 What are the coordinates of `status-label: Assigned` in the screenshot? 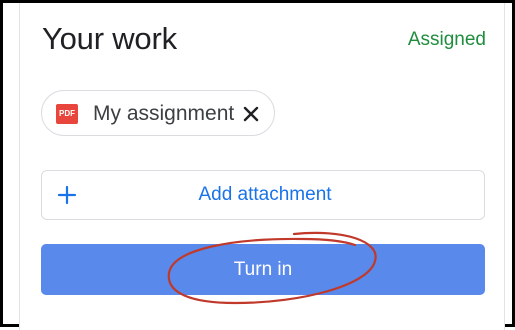 It's located at (446, 39).